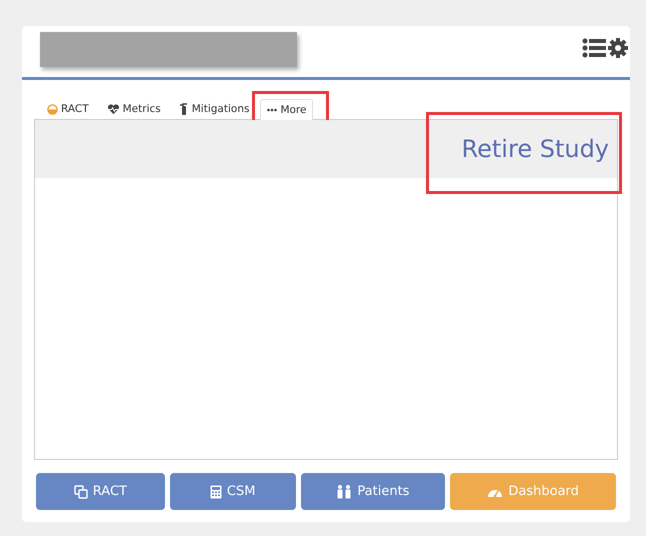 The image size is (646, 536). I want to click on calculator-icon, so click(216, 491).